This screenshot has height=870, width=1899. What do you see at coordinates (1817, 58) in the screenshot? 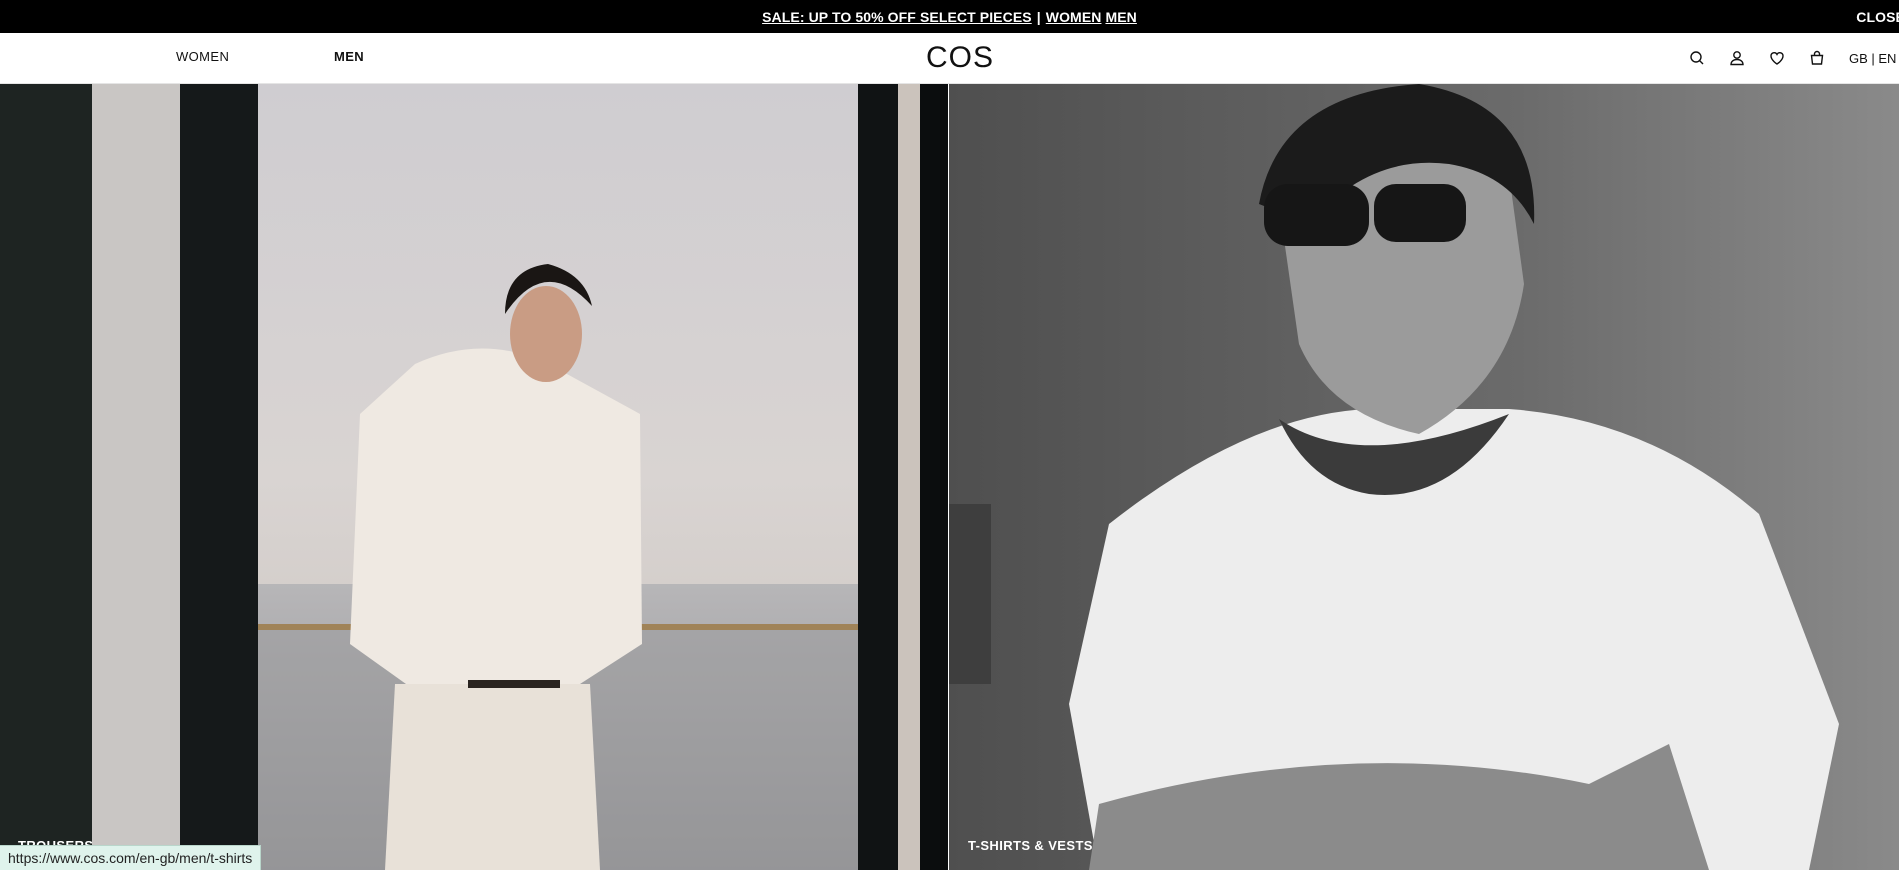
I see `bag-icon` at bounding box center [1817, 58].